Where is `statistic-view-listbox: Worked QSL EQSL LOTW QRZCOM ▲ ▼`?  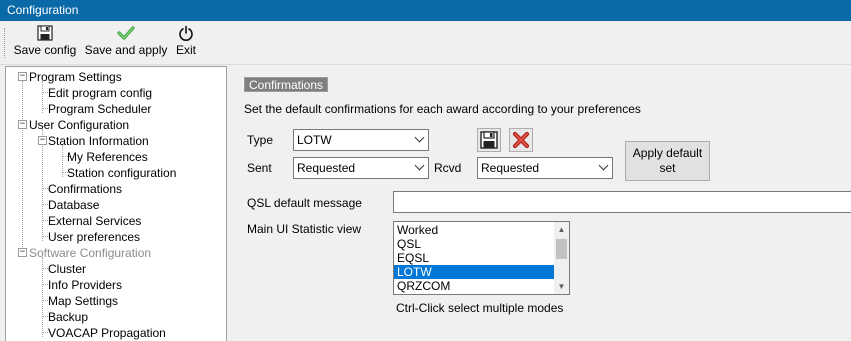 statistic-view-listbox: Worked QSL EQSL LOTW QRZCOM ▲ ▼ is located at coordinates (481, 258).